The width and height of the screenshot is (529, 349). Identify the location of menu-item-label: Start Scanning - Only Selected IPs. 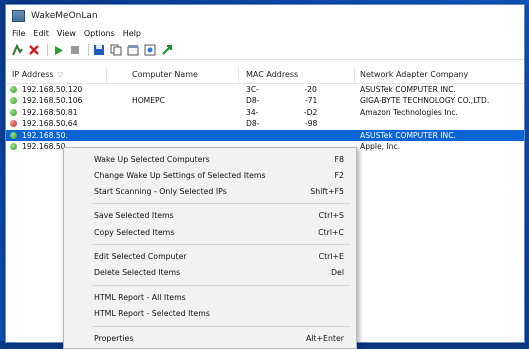
(160, 191).